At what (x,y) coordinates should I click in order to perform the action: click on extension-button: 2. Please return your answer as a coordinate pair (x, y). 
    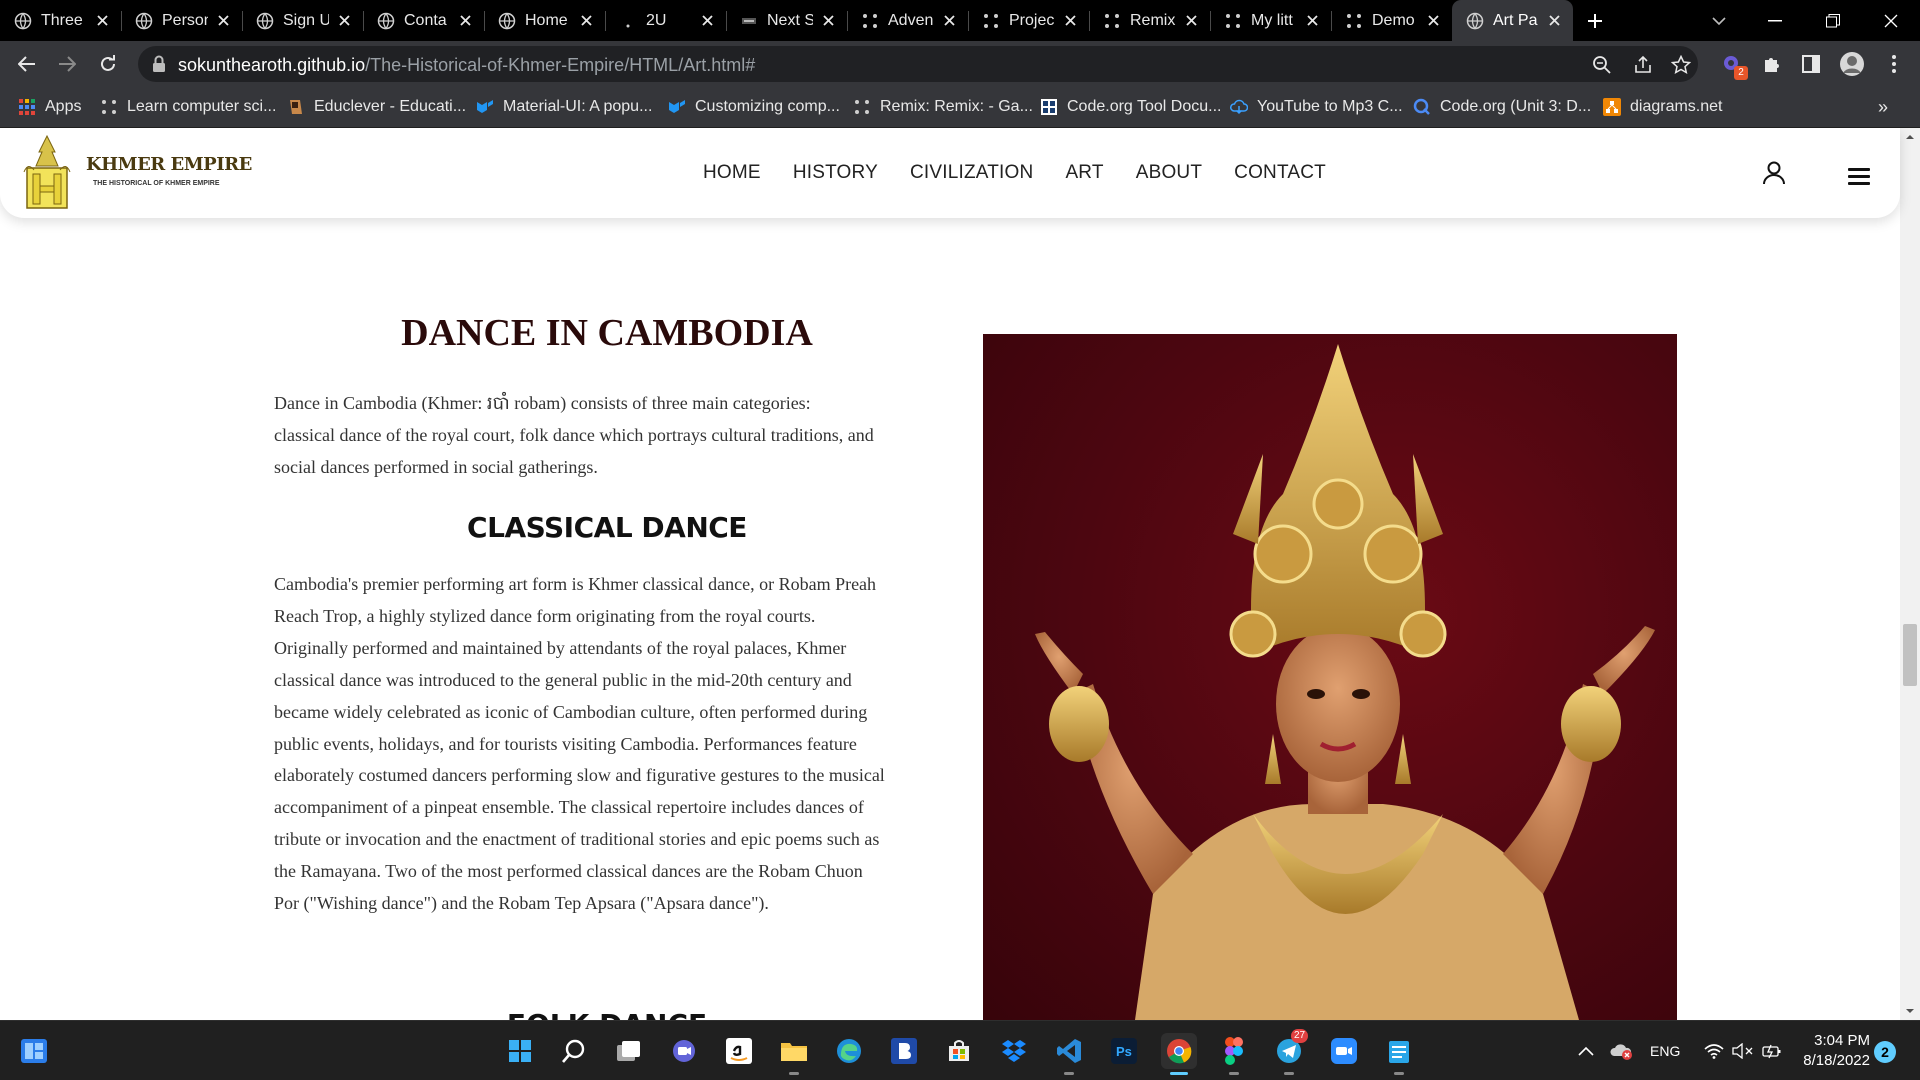
    Looking at the image, I should click on (1733, 65).